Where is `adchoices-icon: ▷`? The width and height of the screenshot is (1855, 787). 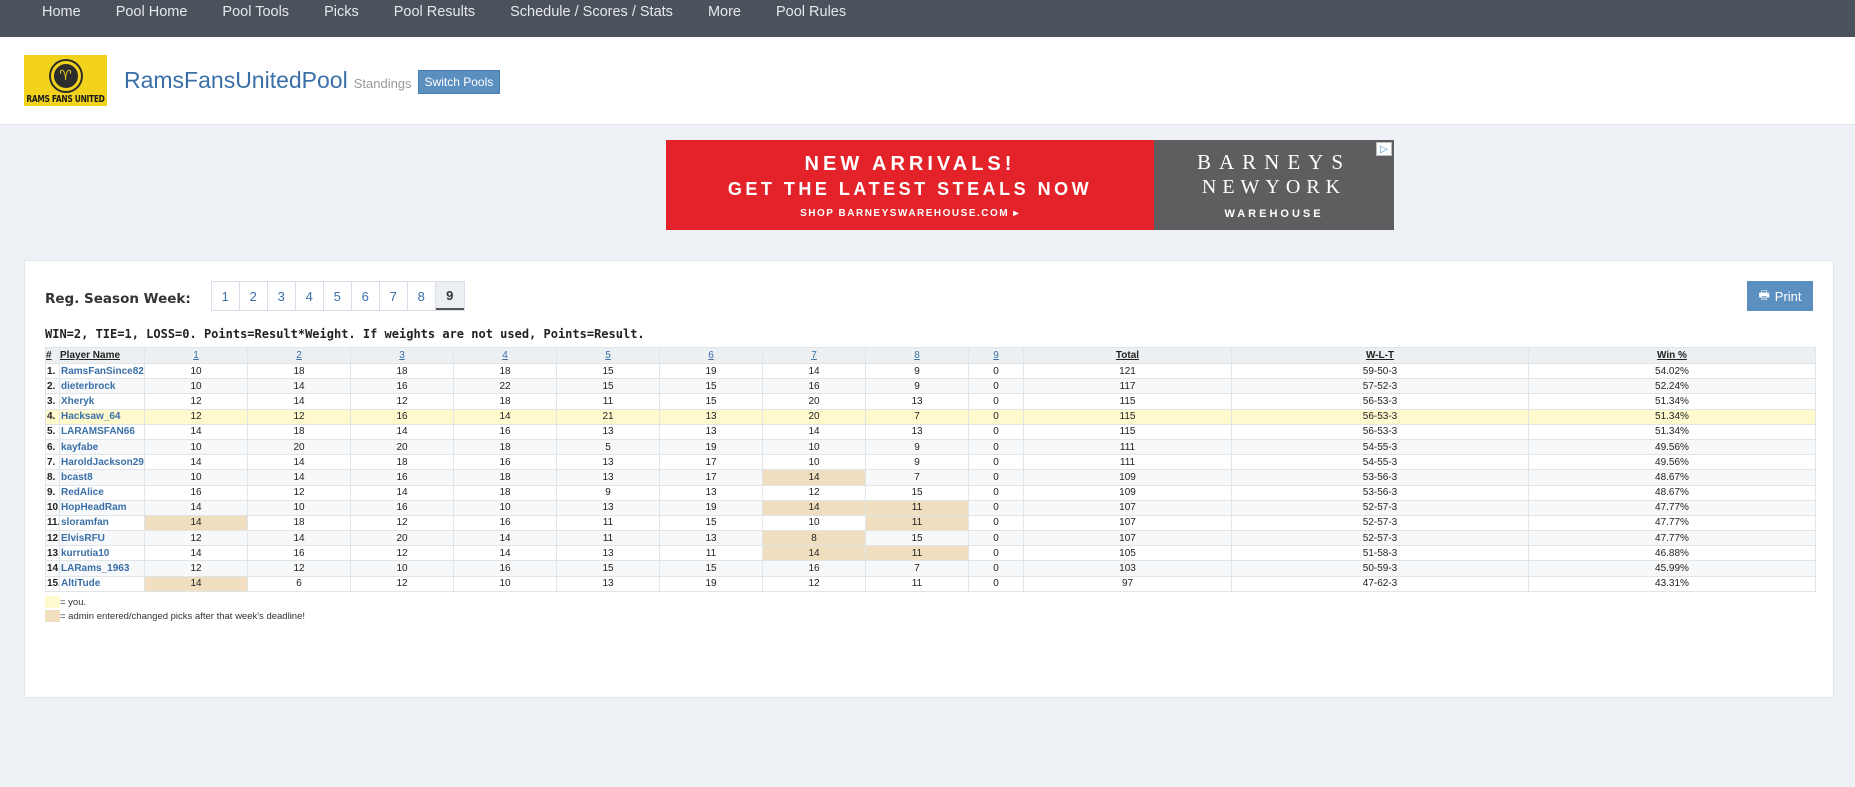 adchoices-icon: ▷ is located at coordinates (1384, 149).